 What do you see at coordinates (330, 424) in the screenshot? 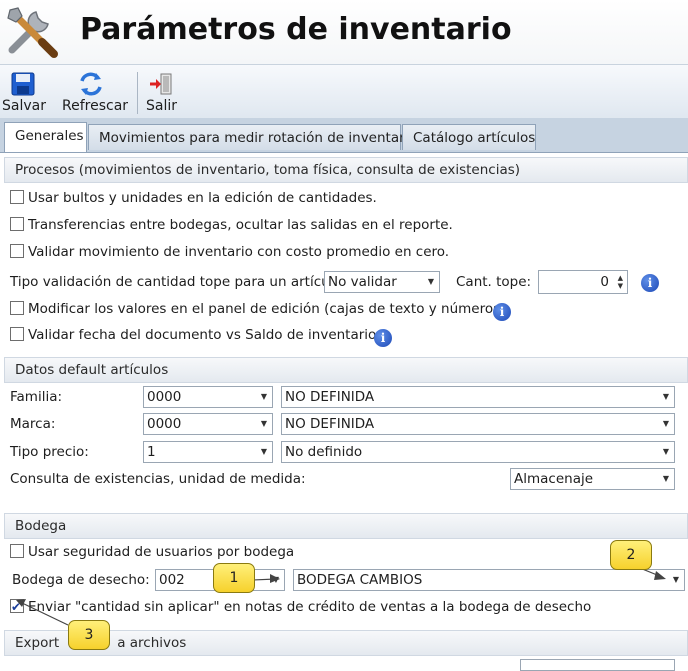
I see `marca-desc-value: NO DEFINIDA` at bounding box center [330, 424].